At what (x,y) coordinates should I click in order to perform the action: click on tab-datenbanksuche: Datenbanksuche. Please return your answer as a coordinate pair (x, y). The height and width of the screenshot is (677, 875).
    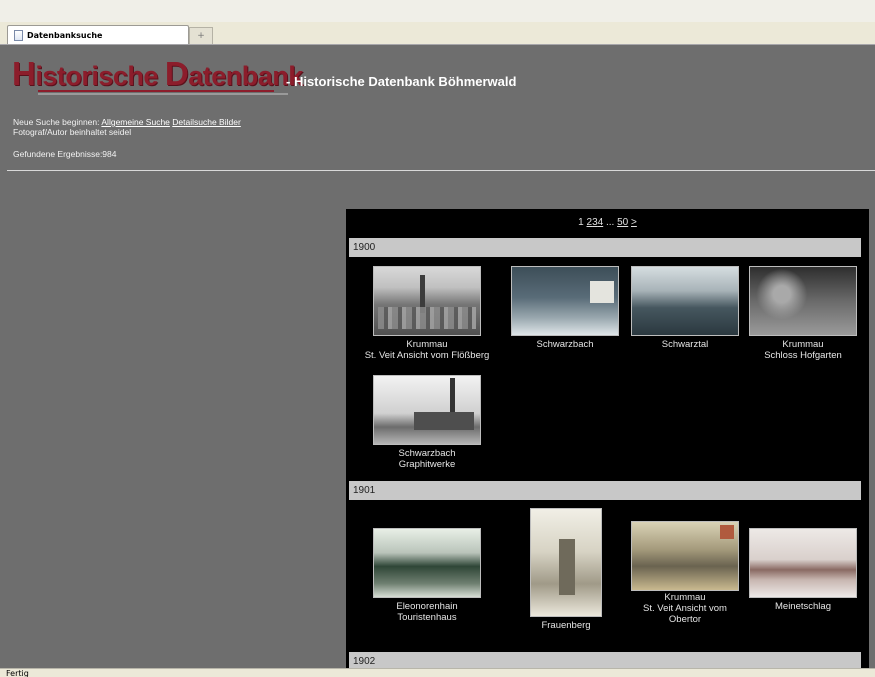
    Looking at the image, I should click on (98, 34).